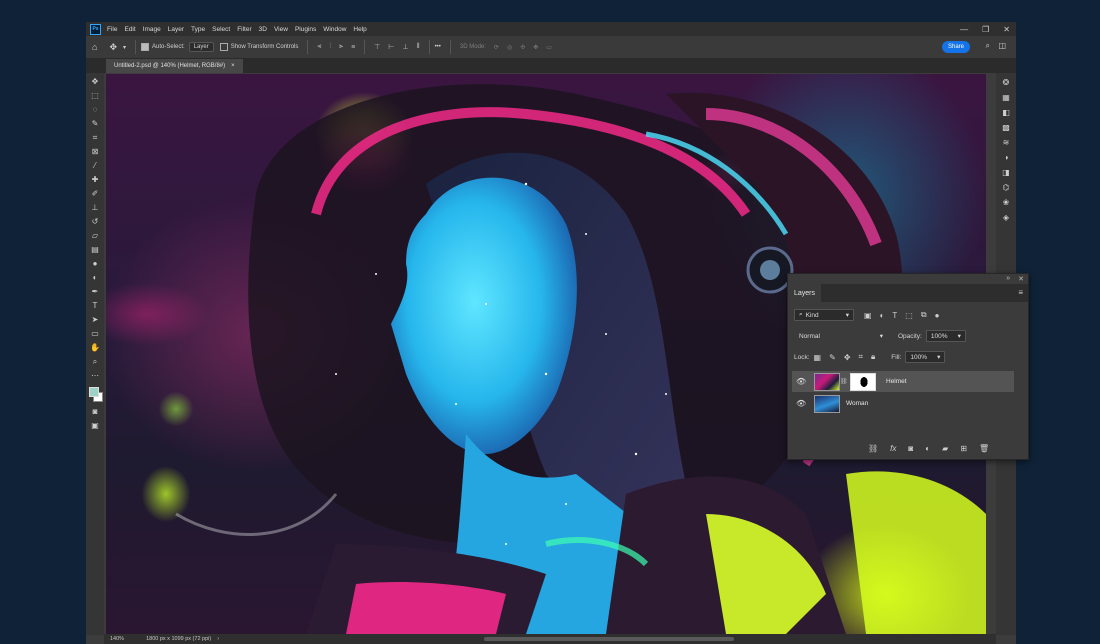  I want to click on filter-adjustment-icon: ◐, so click(882, 315).